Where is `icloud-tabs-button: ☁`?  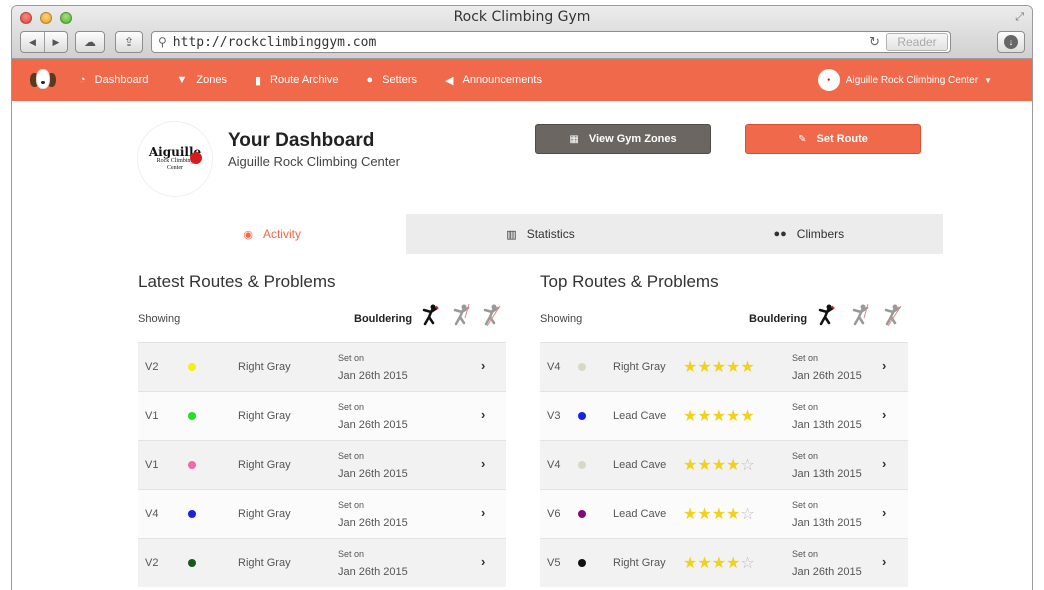
icloud-tabs-button: ☁ is located at coordinates (90, 42).